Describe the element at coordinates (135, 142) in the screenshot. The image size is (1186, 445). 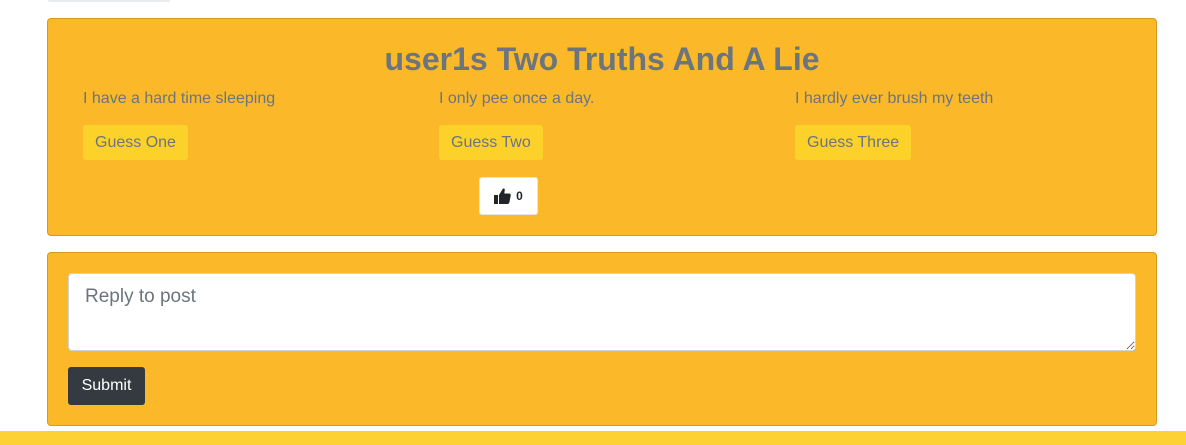
I see `guess-one-button: Guess One` at that location.